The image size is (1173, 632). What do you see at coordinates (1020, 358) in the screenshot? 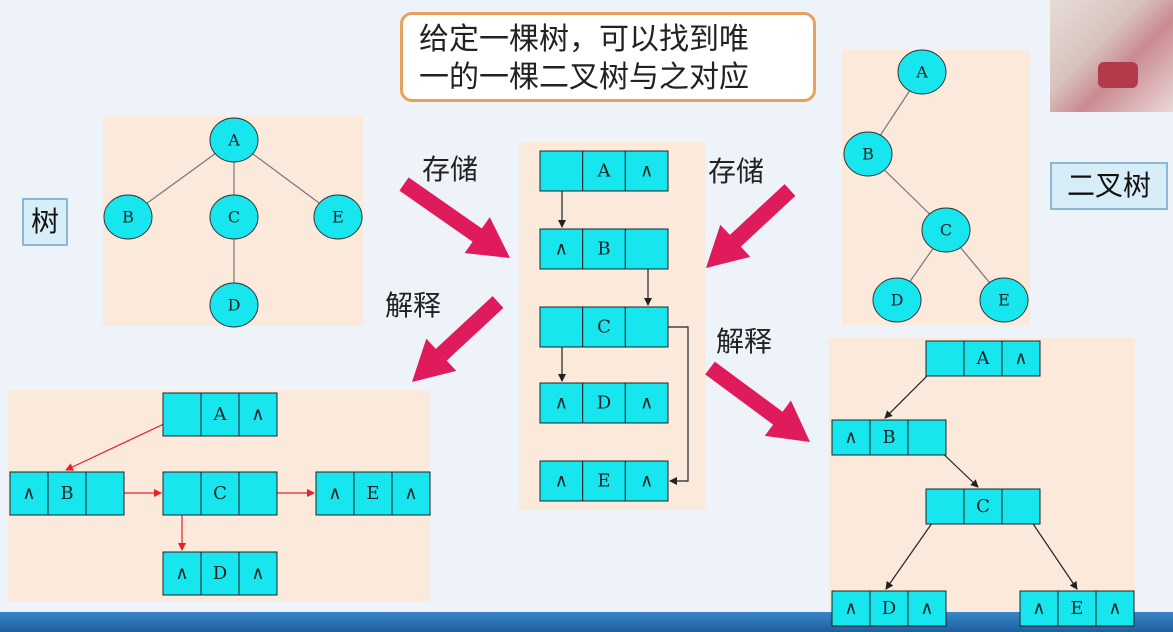
I see `binary-interp-record-A-cell-2-text: ∧` at bounding box center [1020, 358].